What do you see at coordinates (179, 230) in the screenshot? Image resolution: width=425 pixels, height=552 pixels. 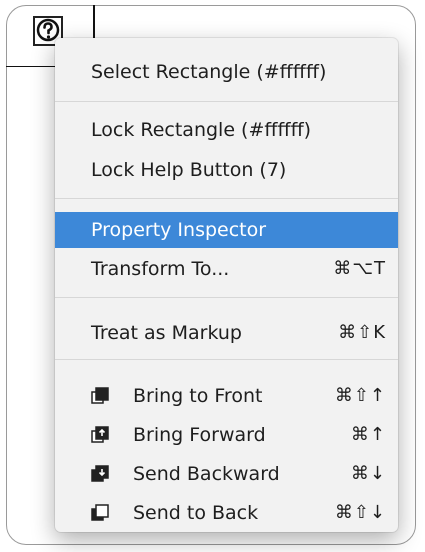 I see `menu-item-label: Property Inspector` at bounding box center [179, 230].